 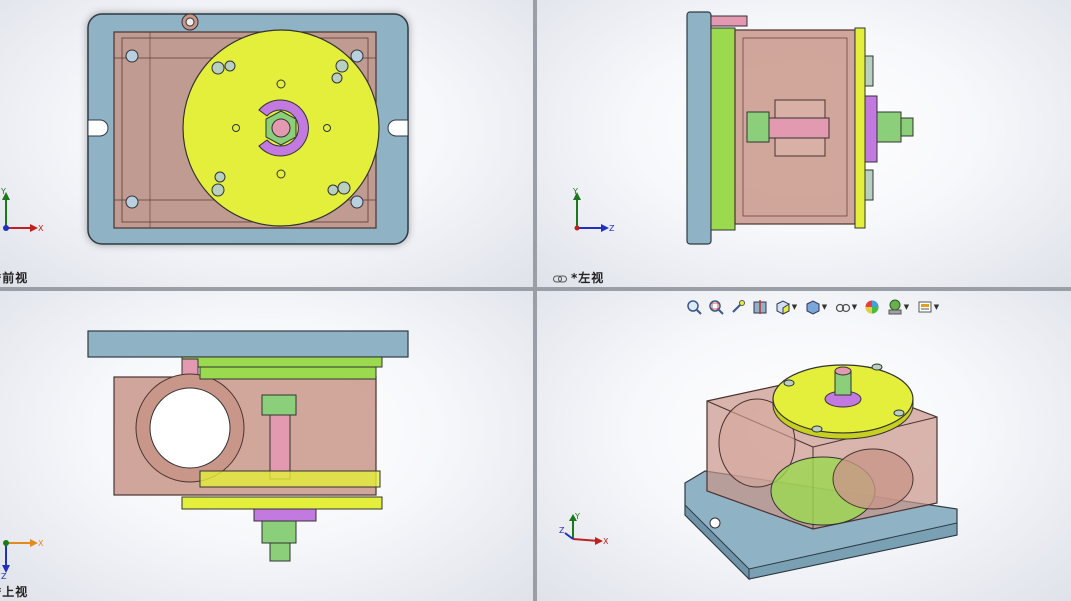 I want to click on view-label-left: *左视, so click(x=578, y=277).